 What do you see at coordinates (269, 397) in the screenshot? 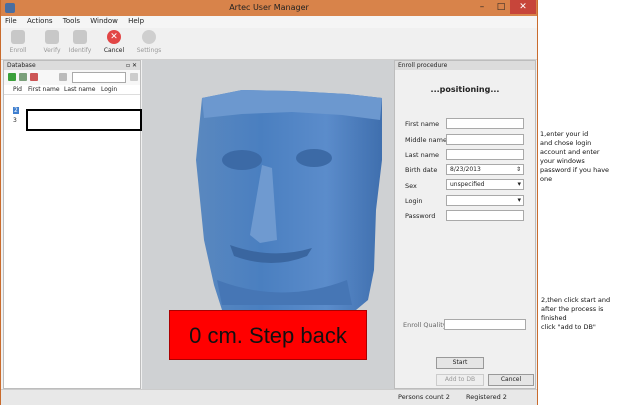
I see `status-bar: Persons count 2 Registered 2` at bounding box center [269, 397].